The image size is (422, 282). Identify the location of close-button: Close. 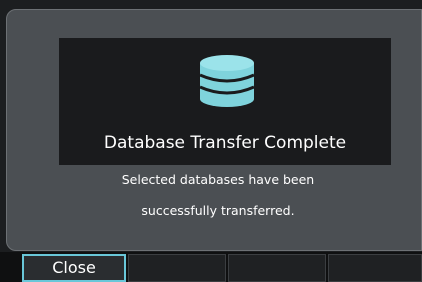
(74, 268).